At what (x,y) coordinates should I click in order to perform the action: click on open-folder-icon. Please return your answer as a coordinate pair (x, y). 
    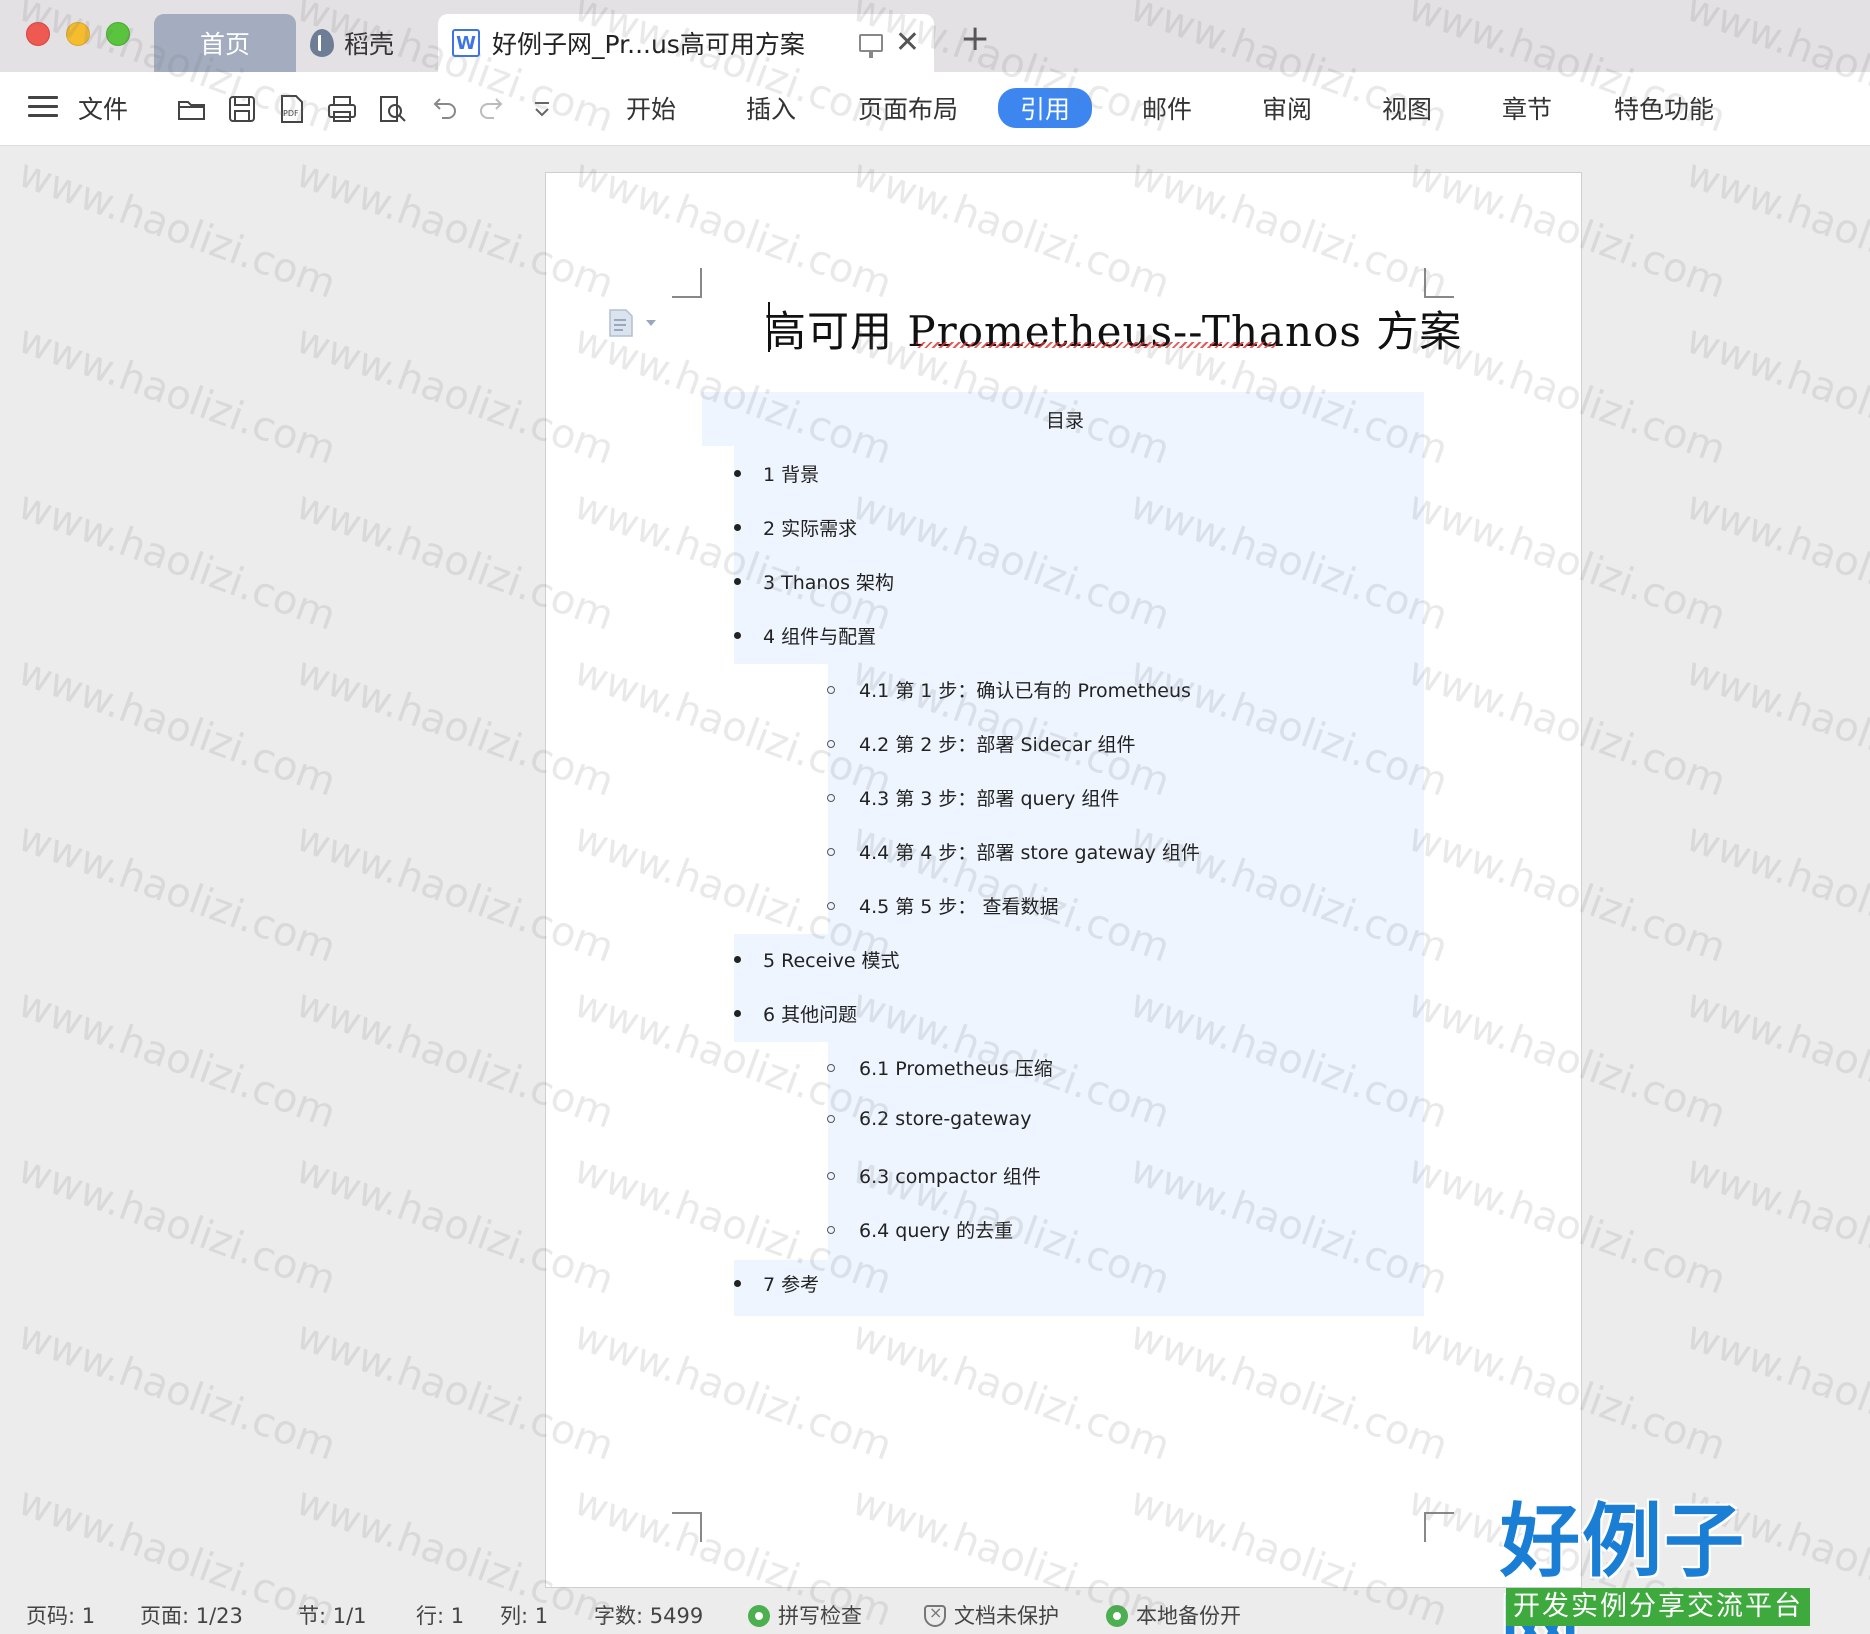
    Looking at the image, I should click on (192, 109).